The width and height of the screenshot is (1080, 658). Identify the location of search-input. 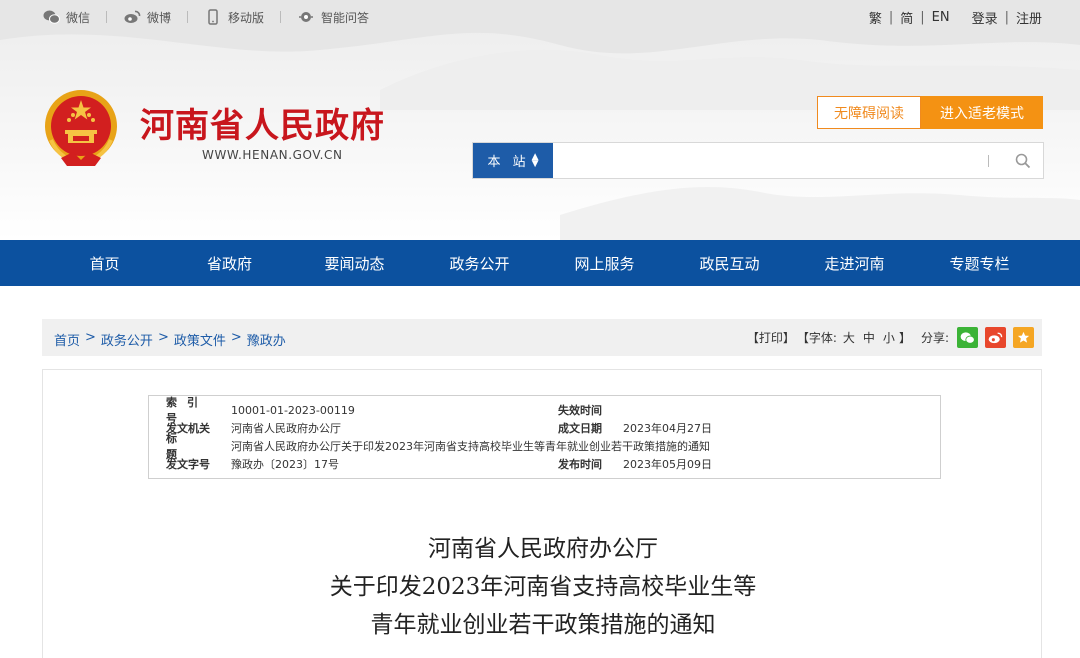
(770, 160).